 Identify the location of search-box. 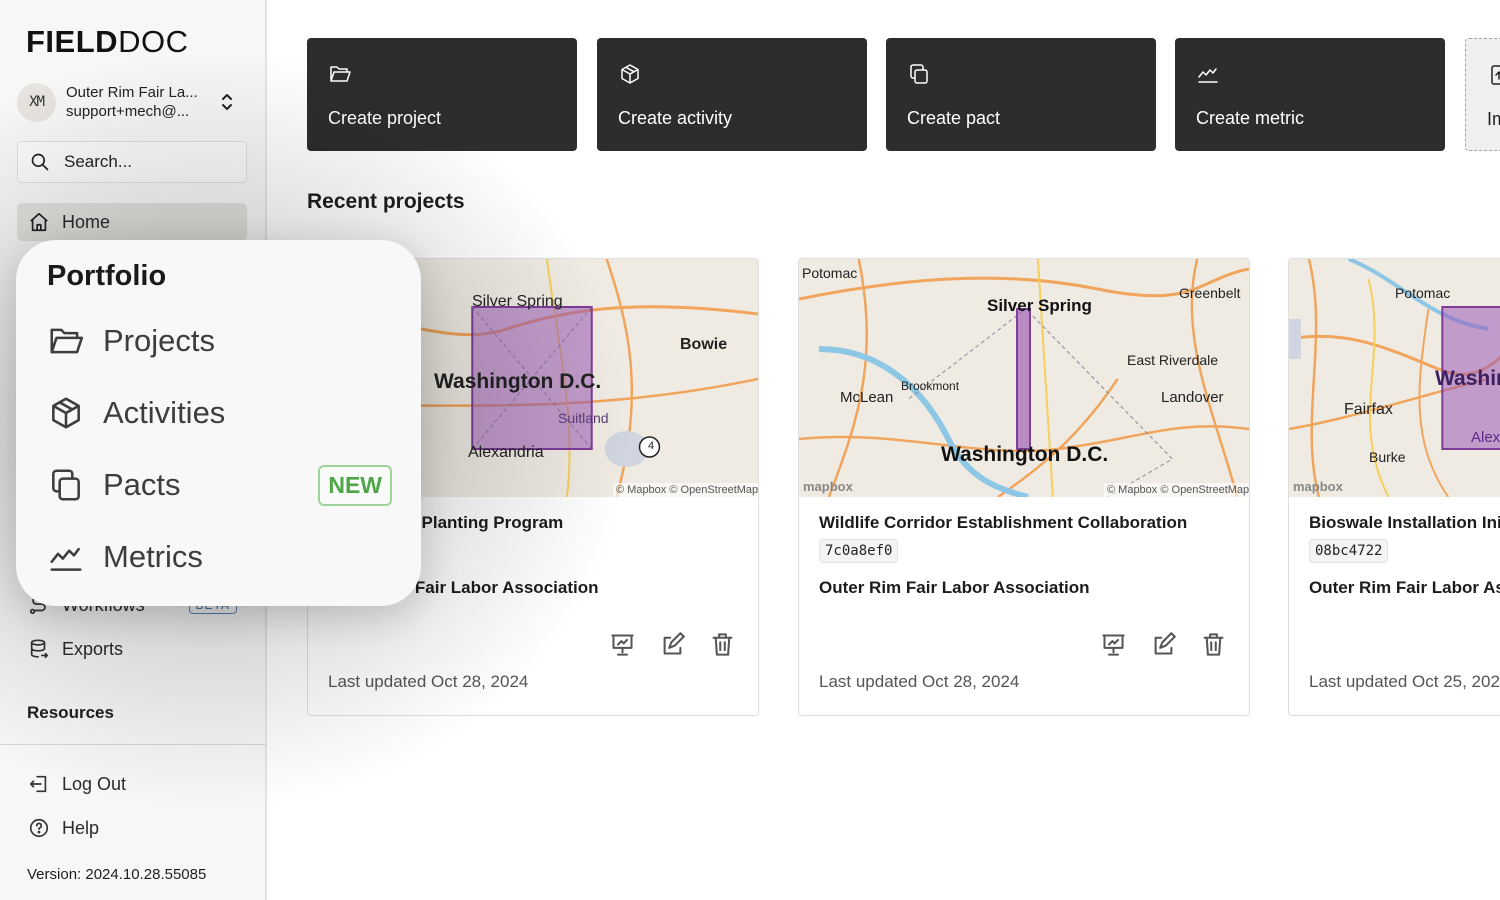
(132, 162).